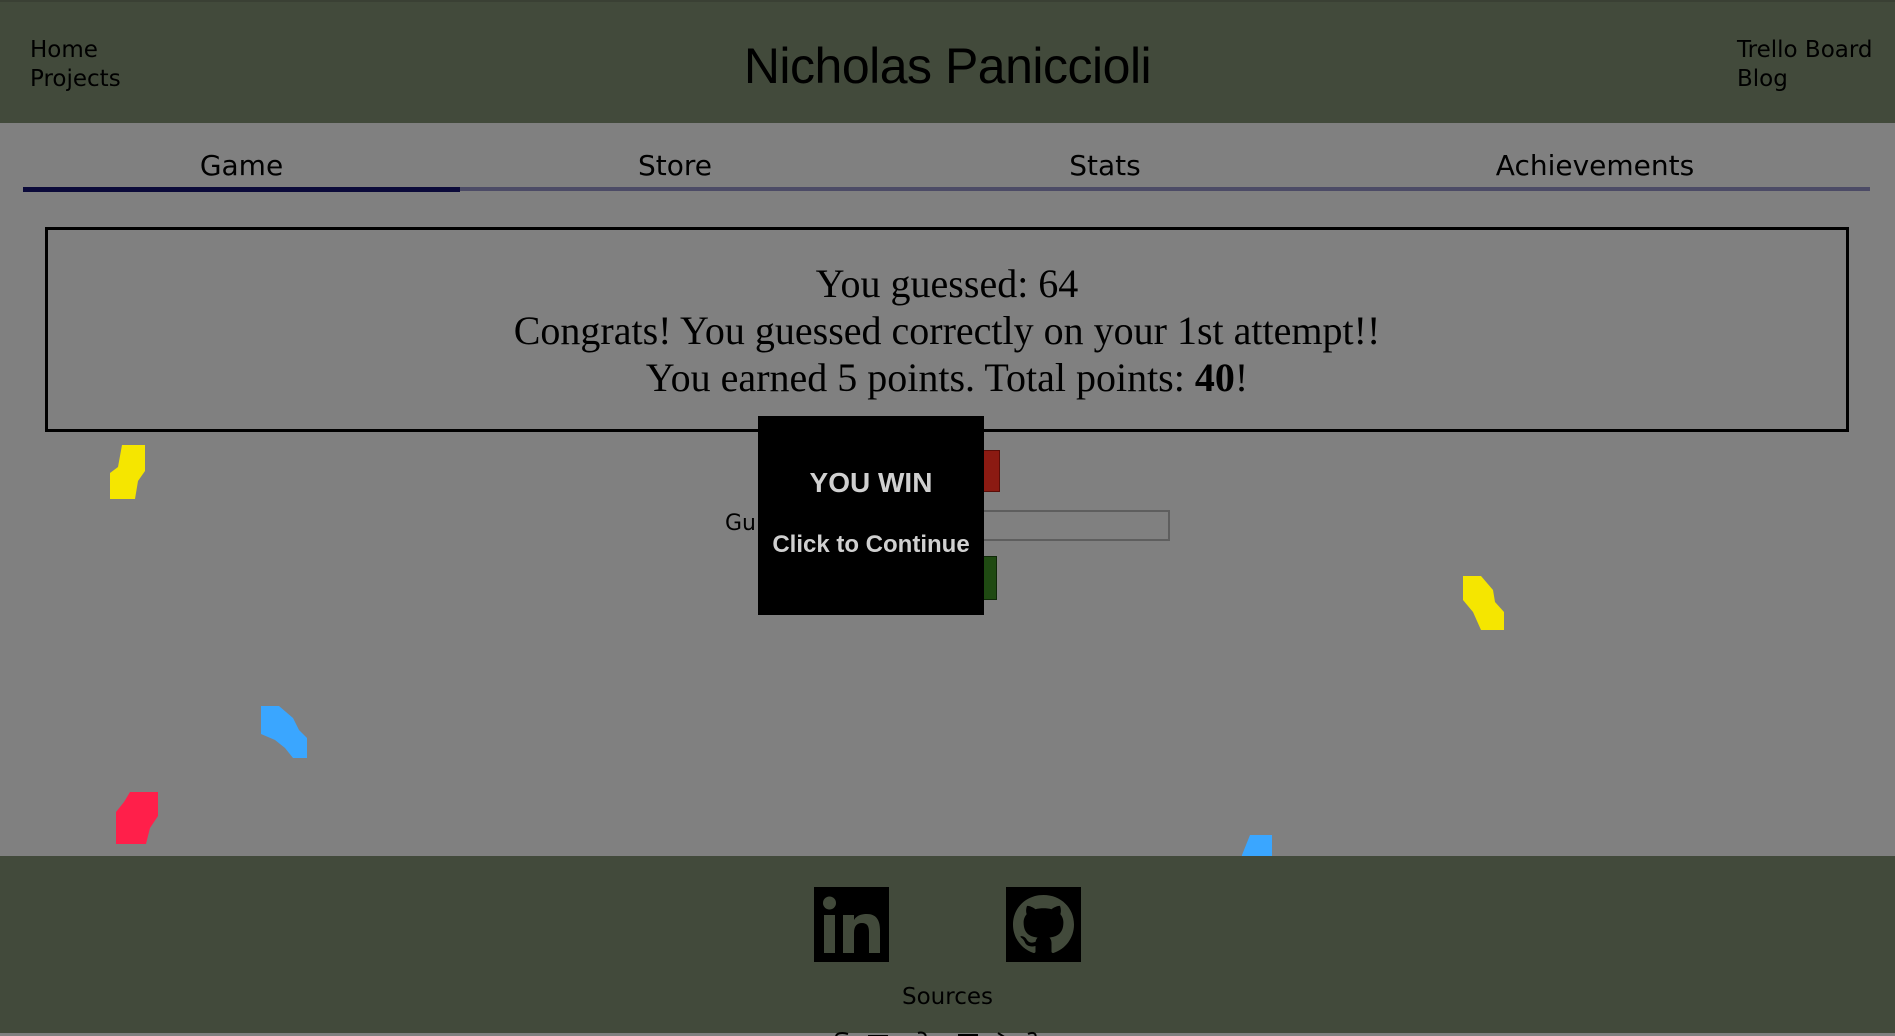 Image resolution: width=1895 pixels, height=1036 pixels. I want to click on points-text: You earned 5 points. Total points: 40!, so click(947, 377).